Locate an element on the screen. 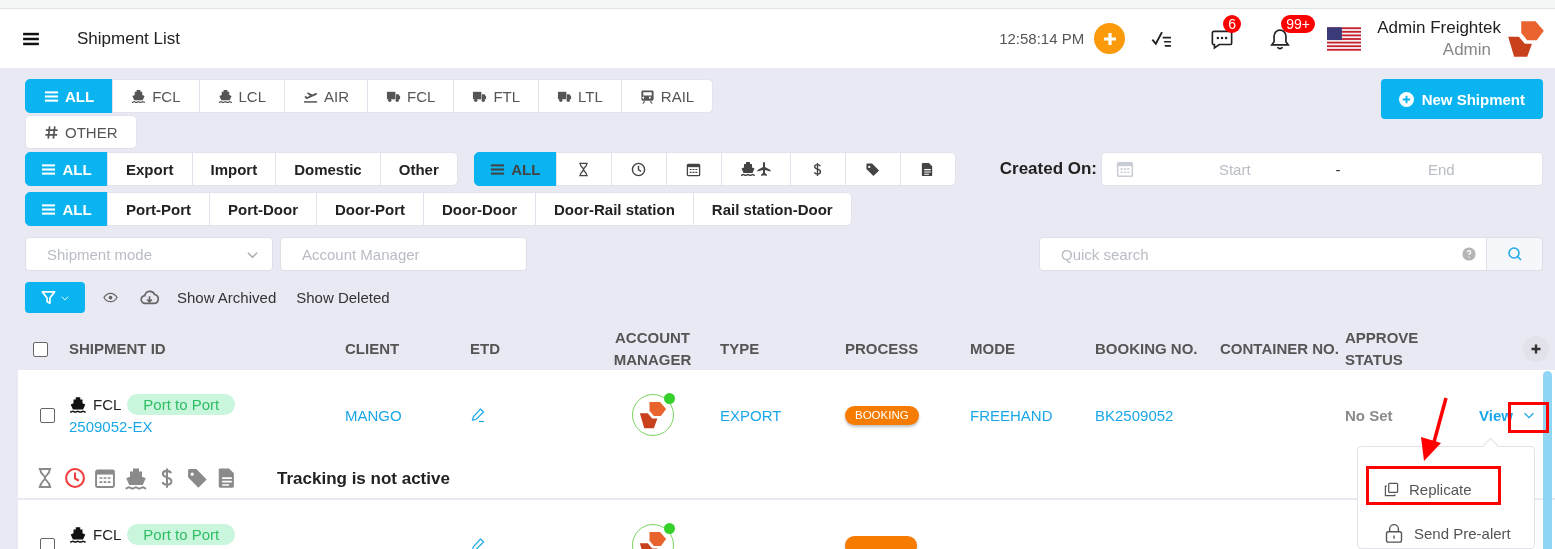 The image size is (1555, 549). account-manager-input: Account Manager is located at coordinates (407, 254).